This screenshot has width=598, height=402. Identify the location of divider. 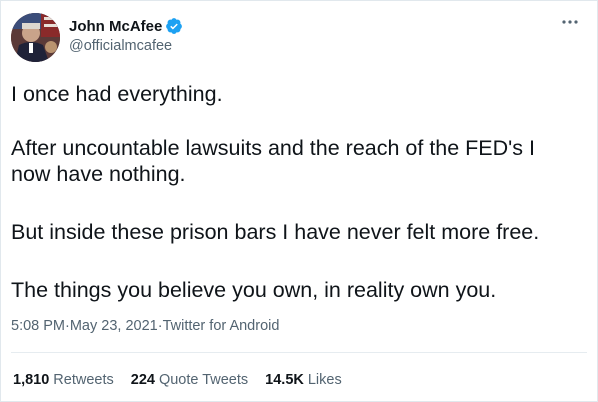
(299, 352).